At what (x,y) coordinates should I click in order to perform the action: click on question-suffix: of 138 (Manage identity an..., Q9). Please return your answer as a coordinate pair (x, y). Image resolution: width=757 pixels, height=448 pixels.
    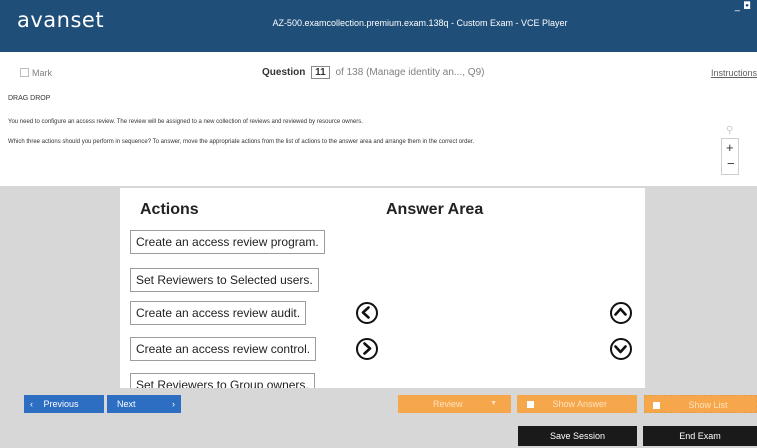
    Looking at the image, I should click on (410, 72).